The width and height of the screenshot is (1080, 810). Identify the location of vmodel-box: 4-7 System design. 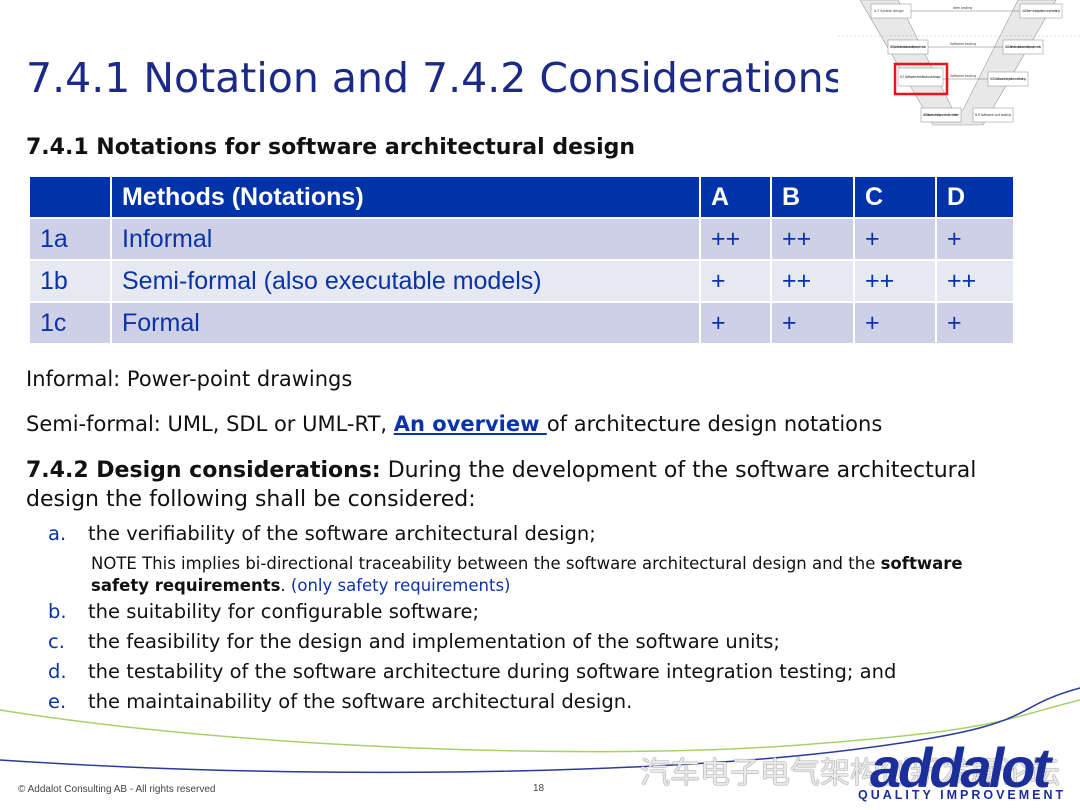
(889, 11).